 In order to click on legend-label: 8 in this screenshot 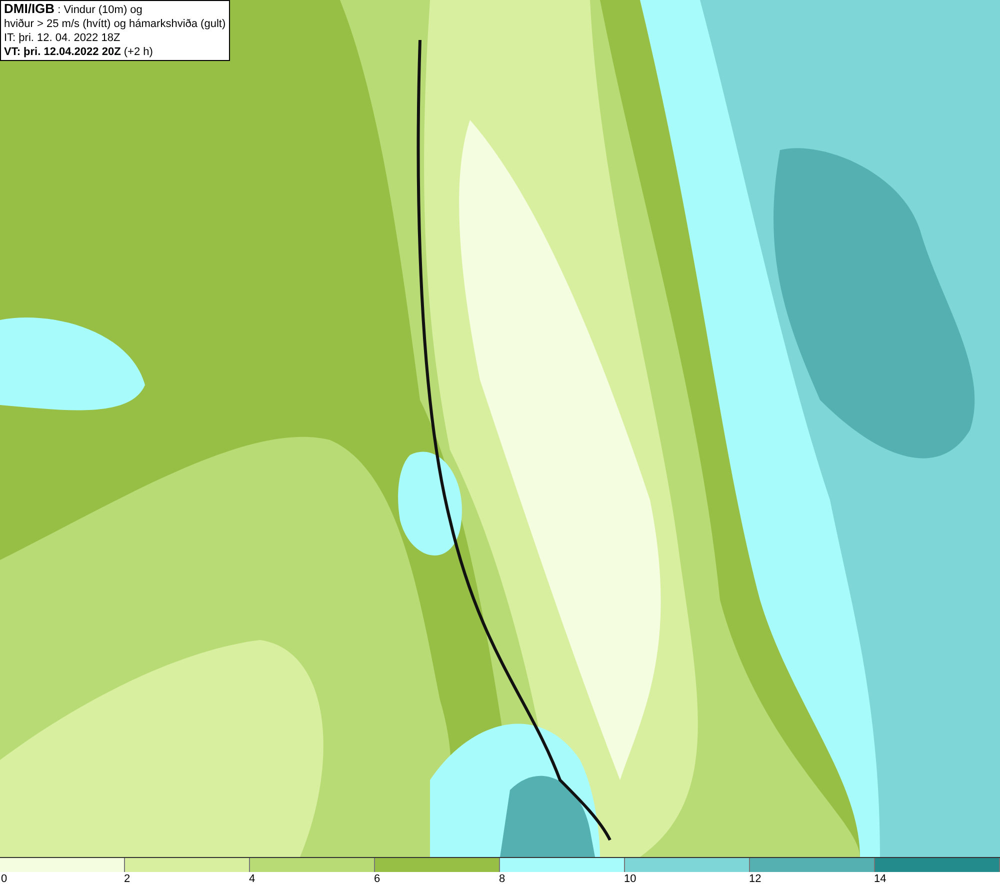, I will do `click(502, 879)`.